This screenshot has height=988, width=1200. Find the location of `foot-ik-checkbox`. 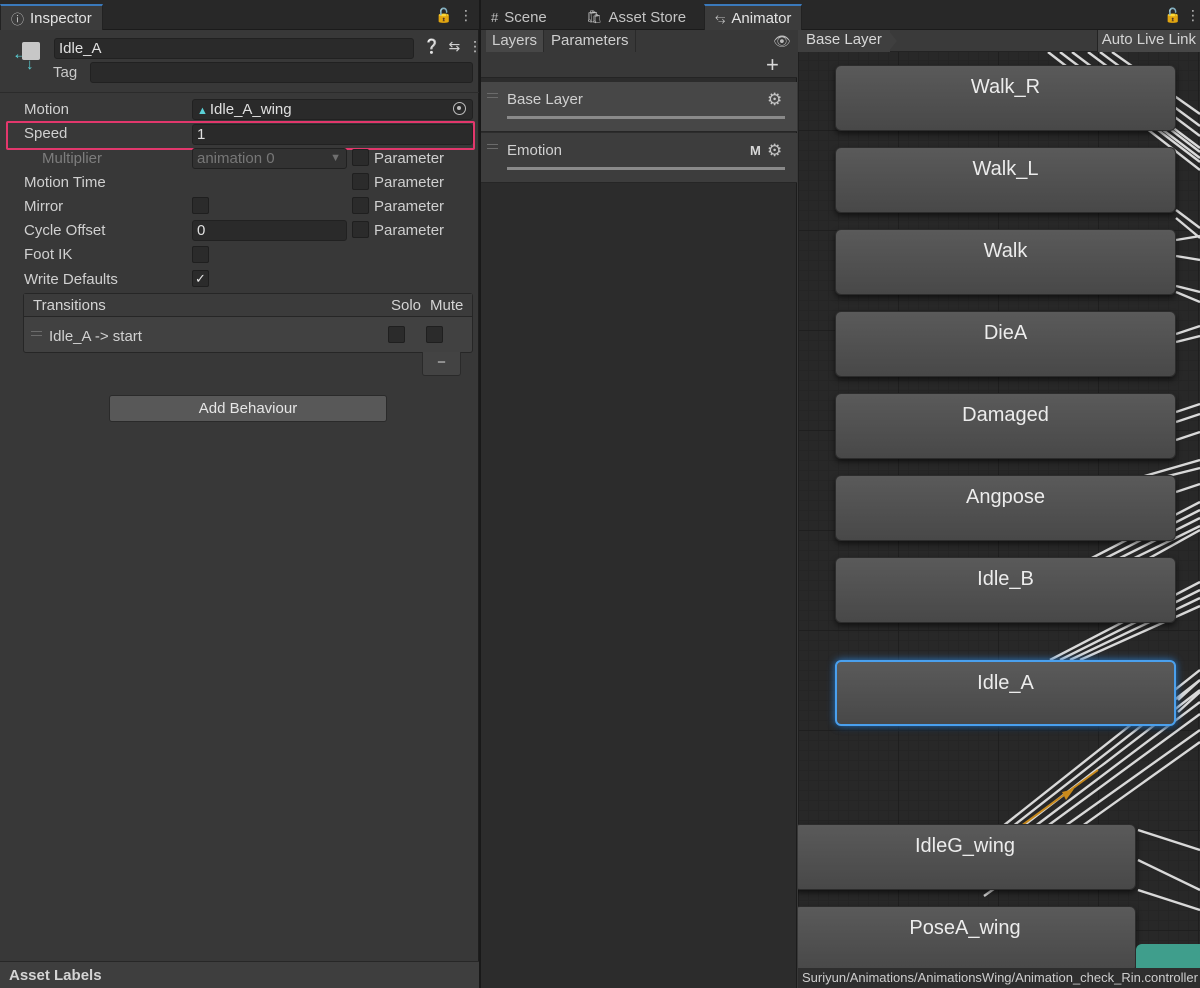

foot-ik-checkbox is located at coordinates (200, 254).